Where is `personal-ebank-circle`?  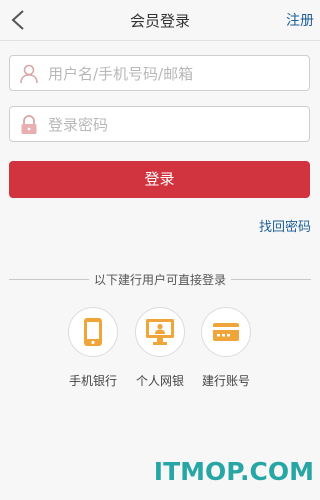
personal-ebank-circle is located at coordinates (160, 332).